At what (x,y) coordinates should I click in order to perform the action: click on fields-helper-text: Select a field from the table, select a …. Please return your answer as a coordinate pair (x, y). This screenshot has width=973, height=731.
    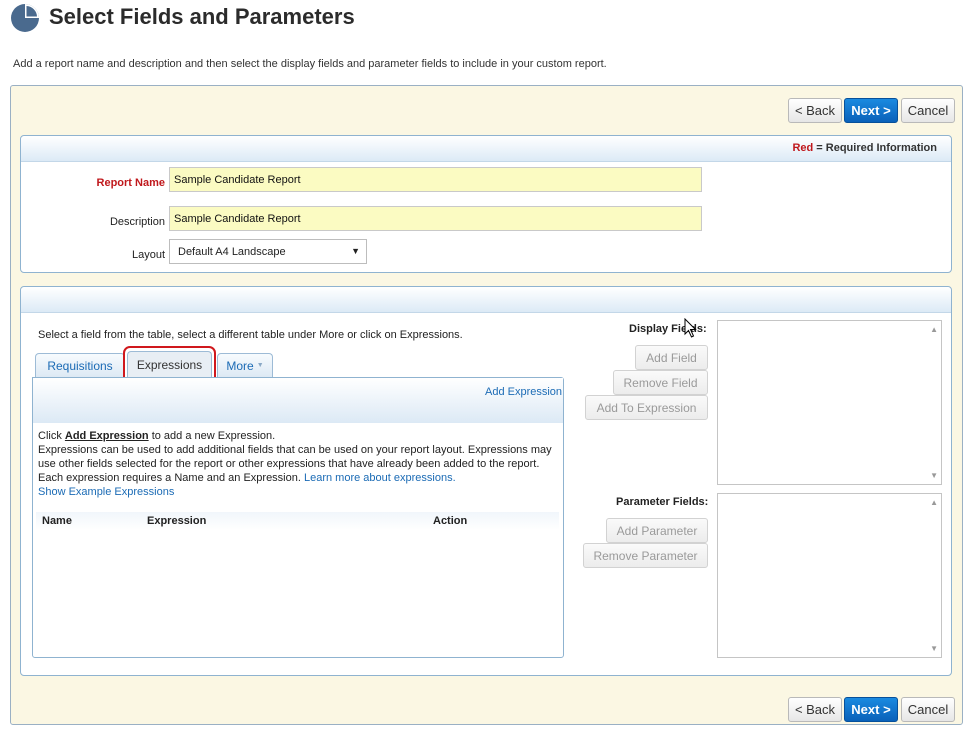
    Looking at the image, I should click on (250, 335).